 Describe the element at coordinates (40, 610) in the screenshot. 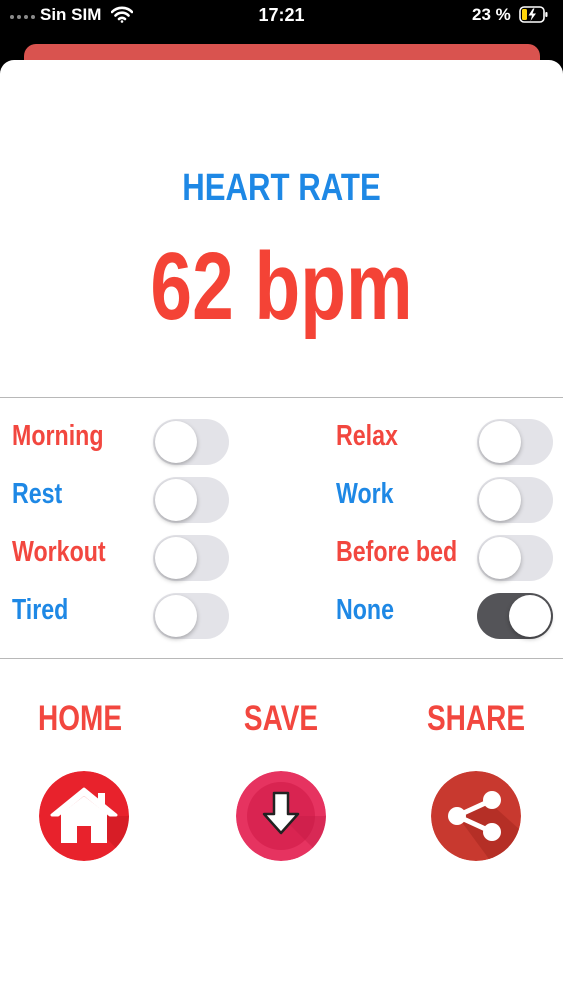

I see `tag-label-tired: Tired` at that location.